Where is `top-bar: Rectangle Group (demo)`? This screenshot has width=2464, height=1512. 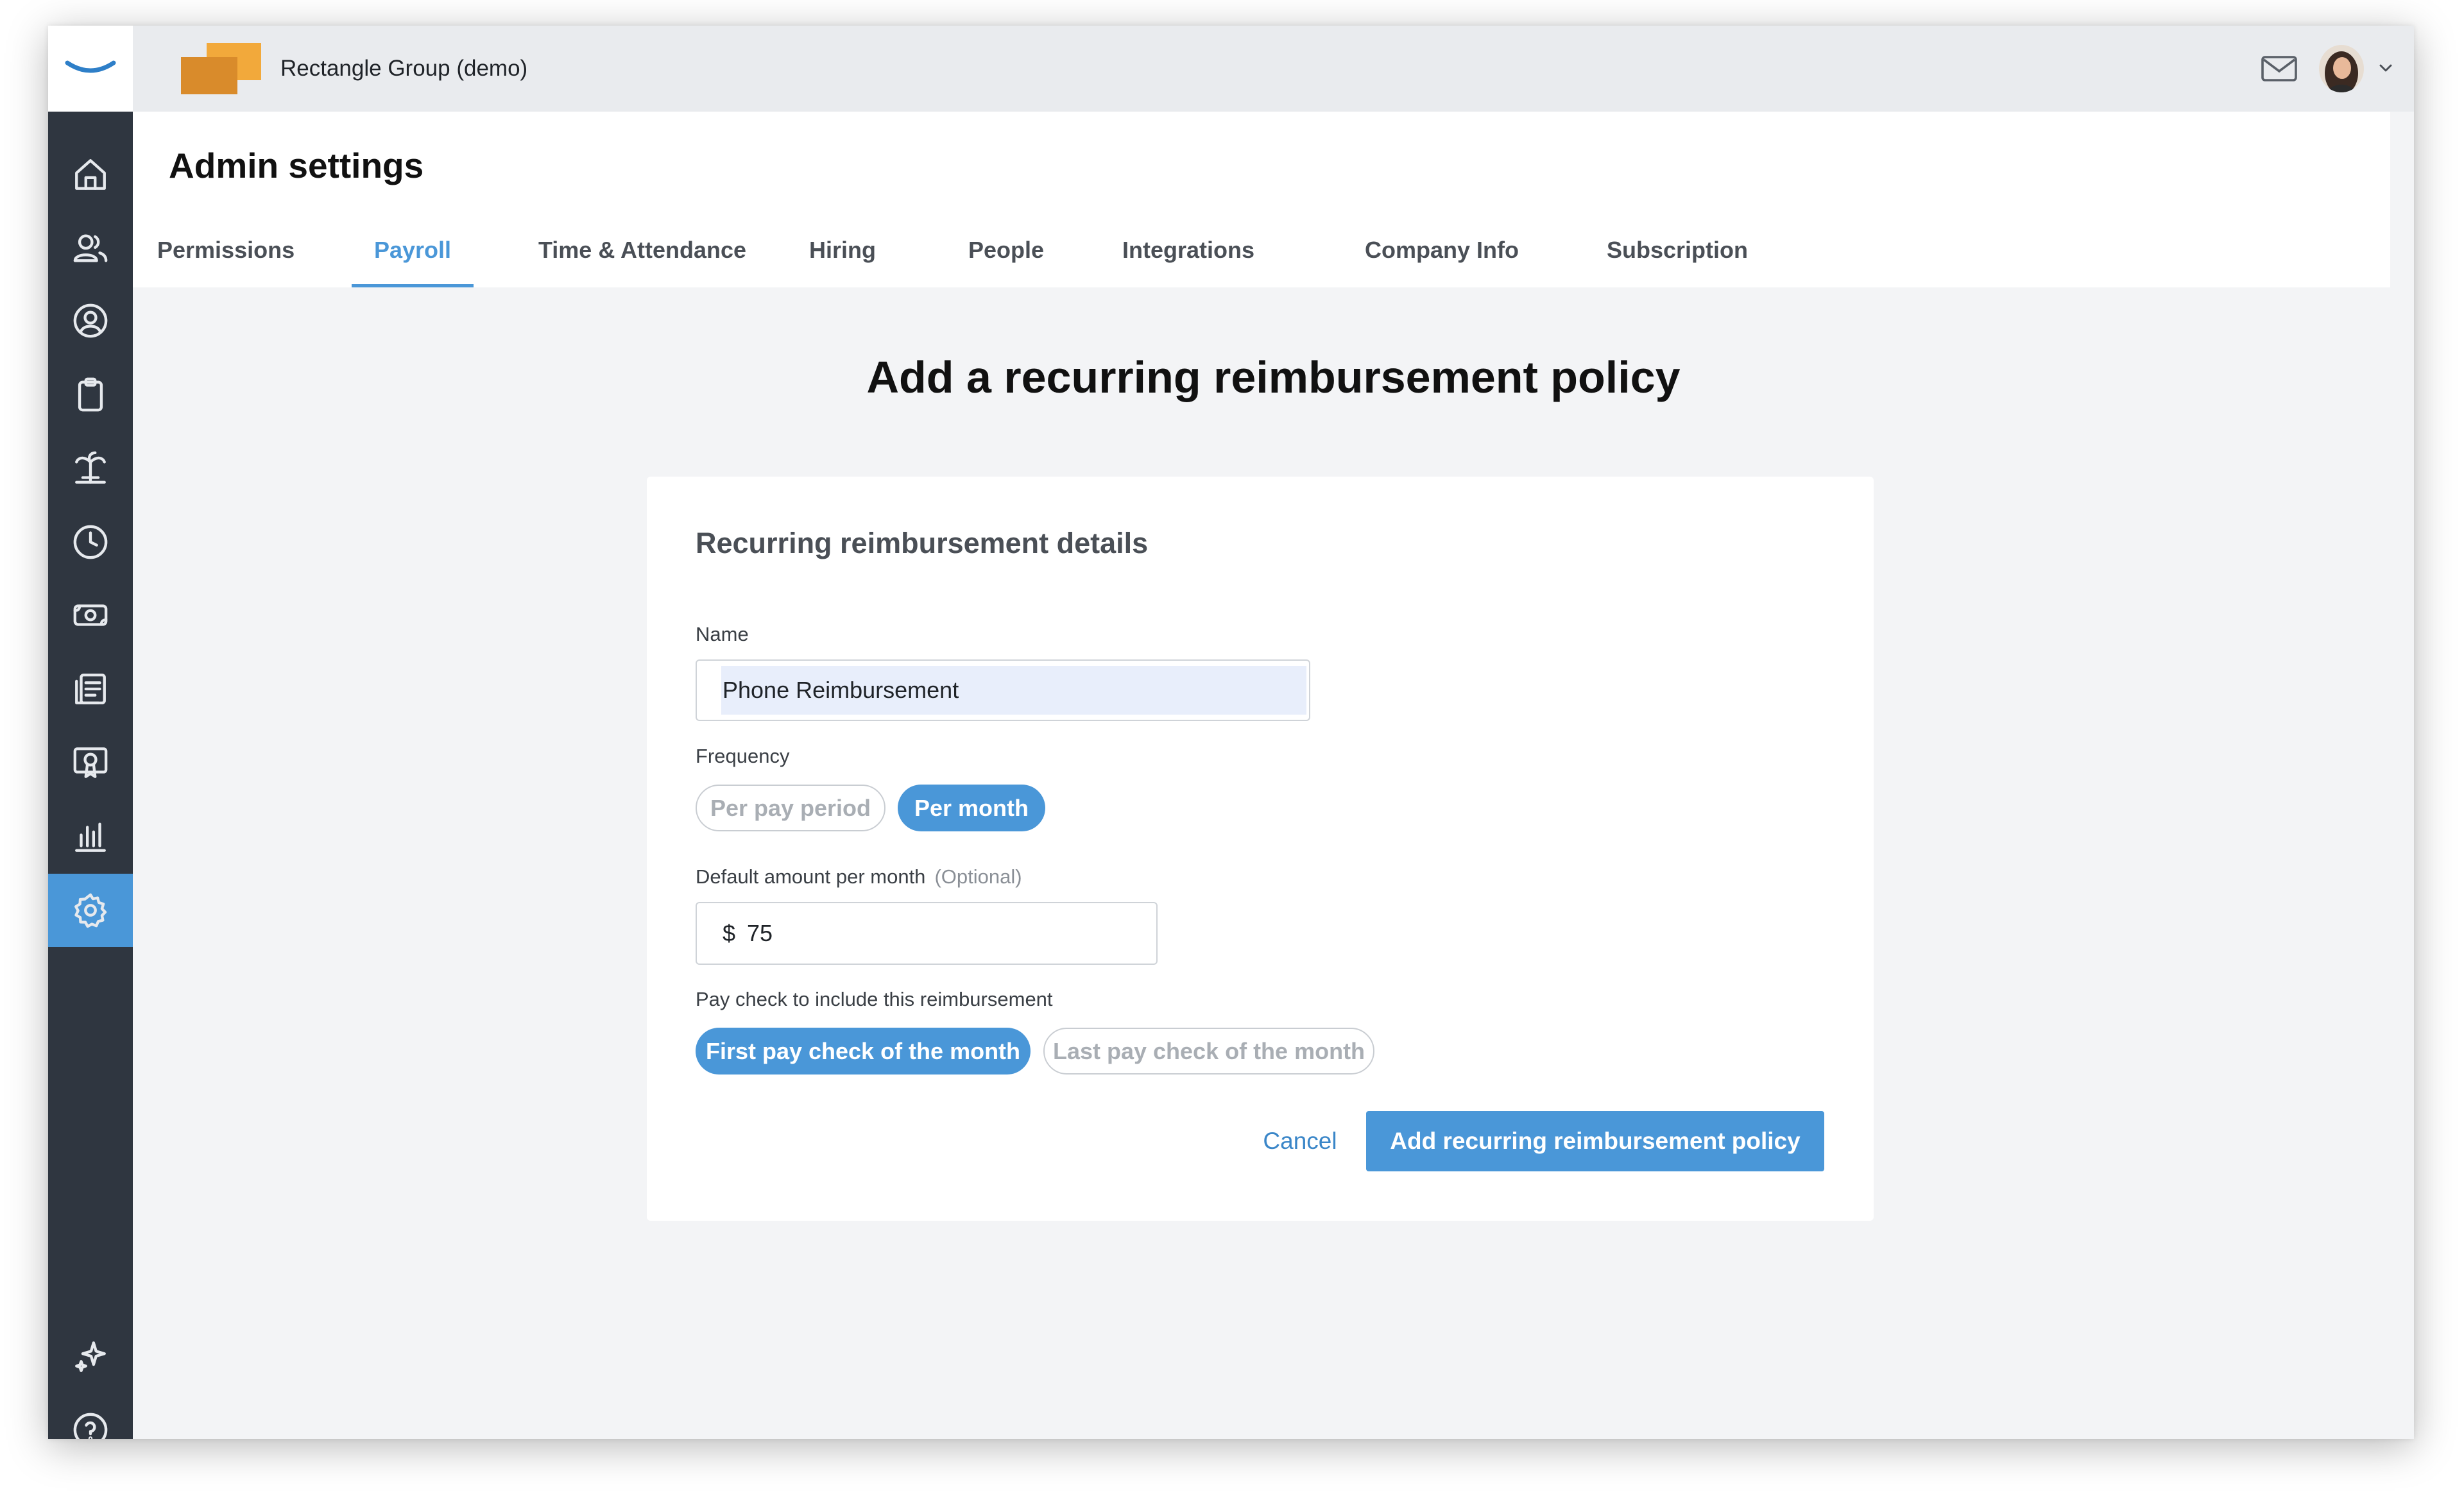
top-bar: Rectangle Group (demo) is located at coordinates (1274, 69).